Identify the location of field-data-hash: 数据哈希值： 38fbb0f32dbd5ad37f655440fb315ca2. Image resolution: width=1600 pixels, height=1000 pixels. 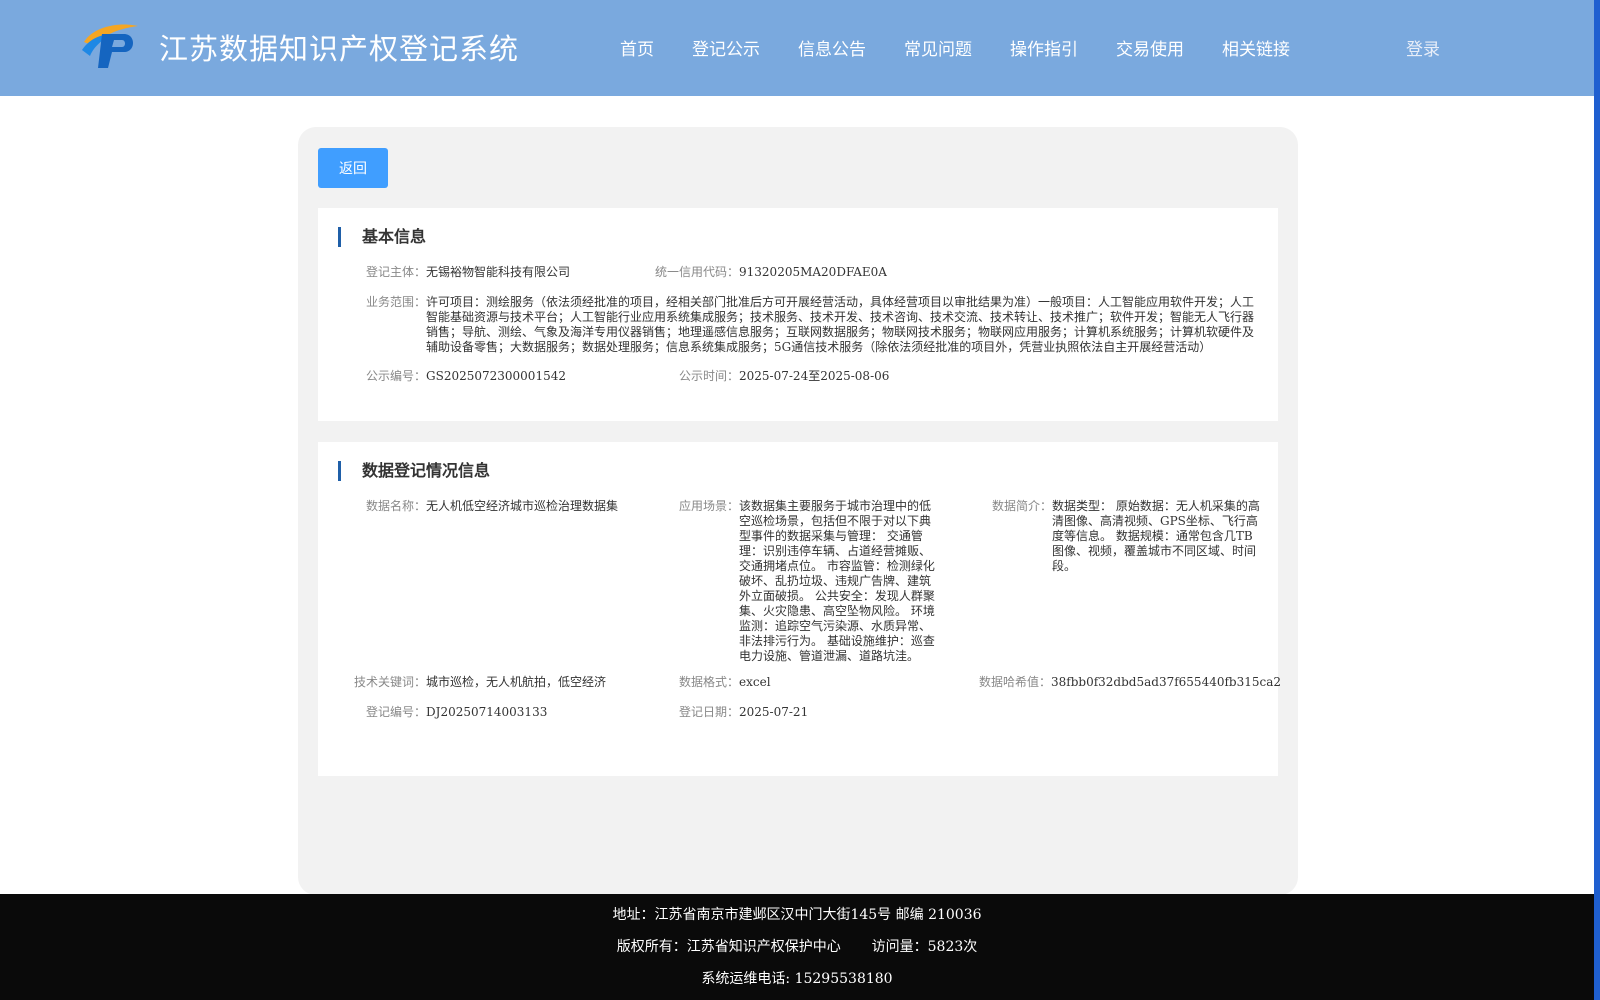
(1130, 682).